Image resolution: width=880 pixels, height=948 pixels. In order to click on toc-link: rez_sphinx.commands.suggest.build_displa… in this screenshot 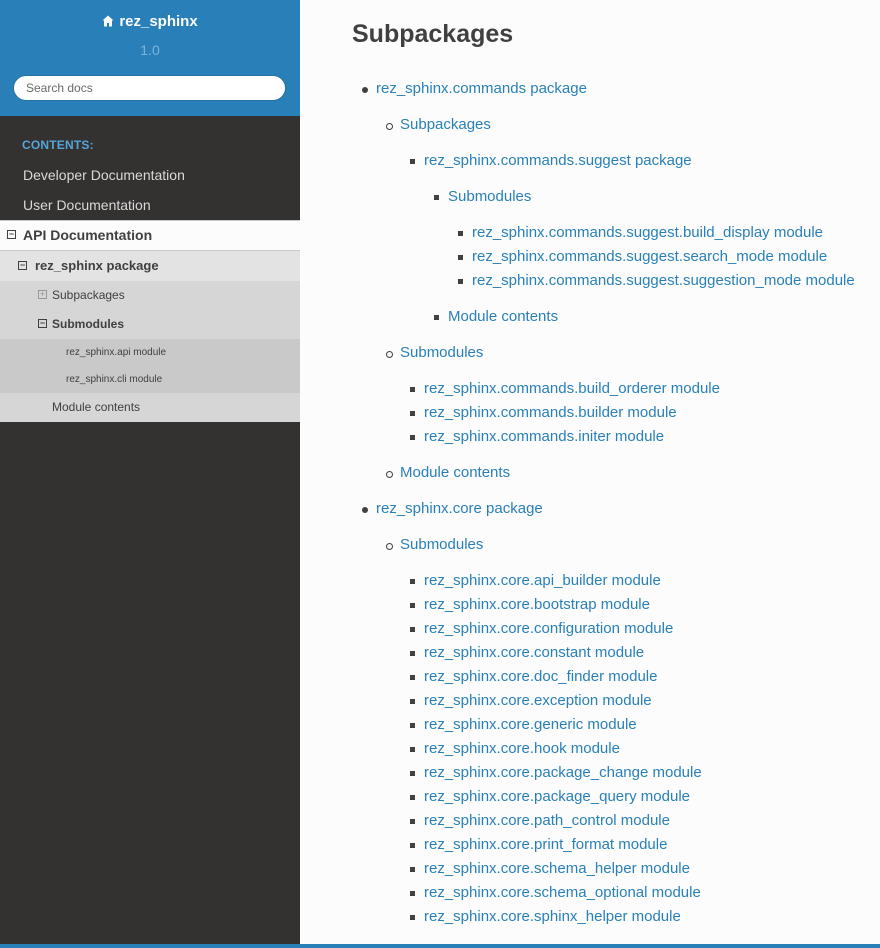, I will do `click(647, 233)`.